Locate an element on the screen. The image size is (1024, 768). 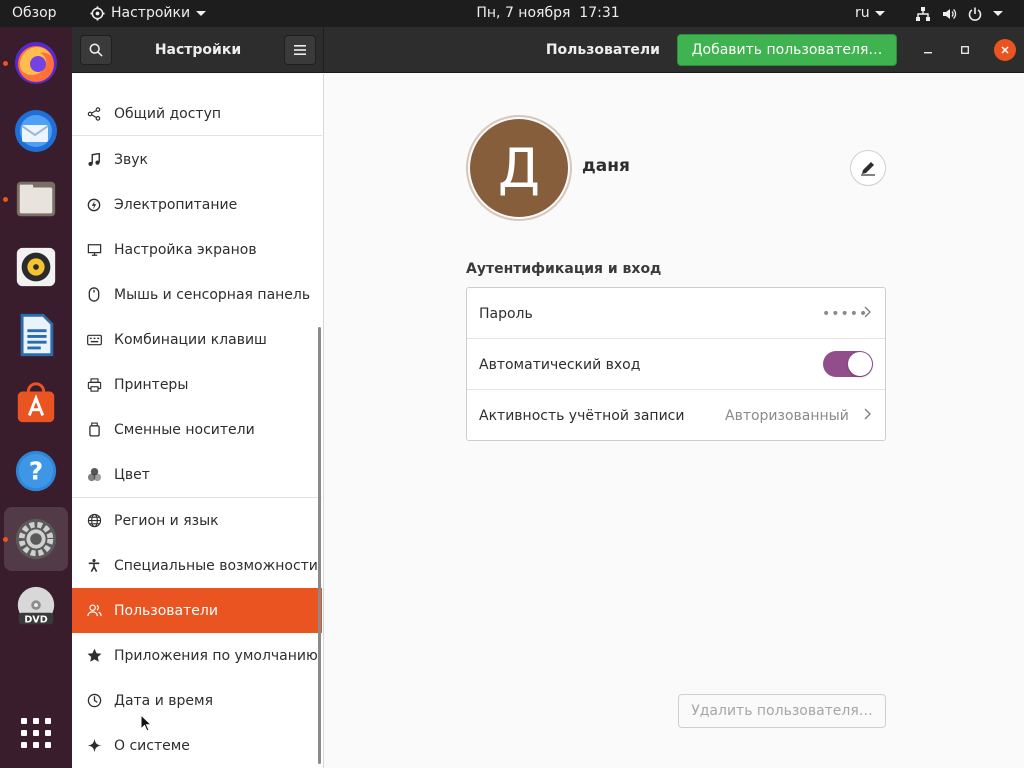
settings-icon is located at coordinates (36, 539).